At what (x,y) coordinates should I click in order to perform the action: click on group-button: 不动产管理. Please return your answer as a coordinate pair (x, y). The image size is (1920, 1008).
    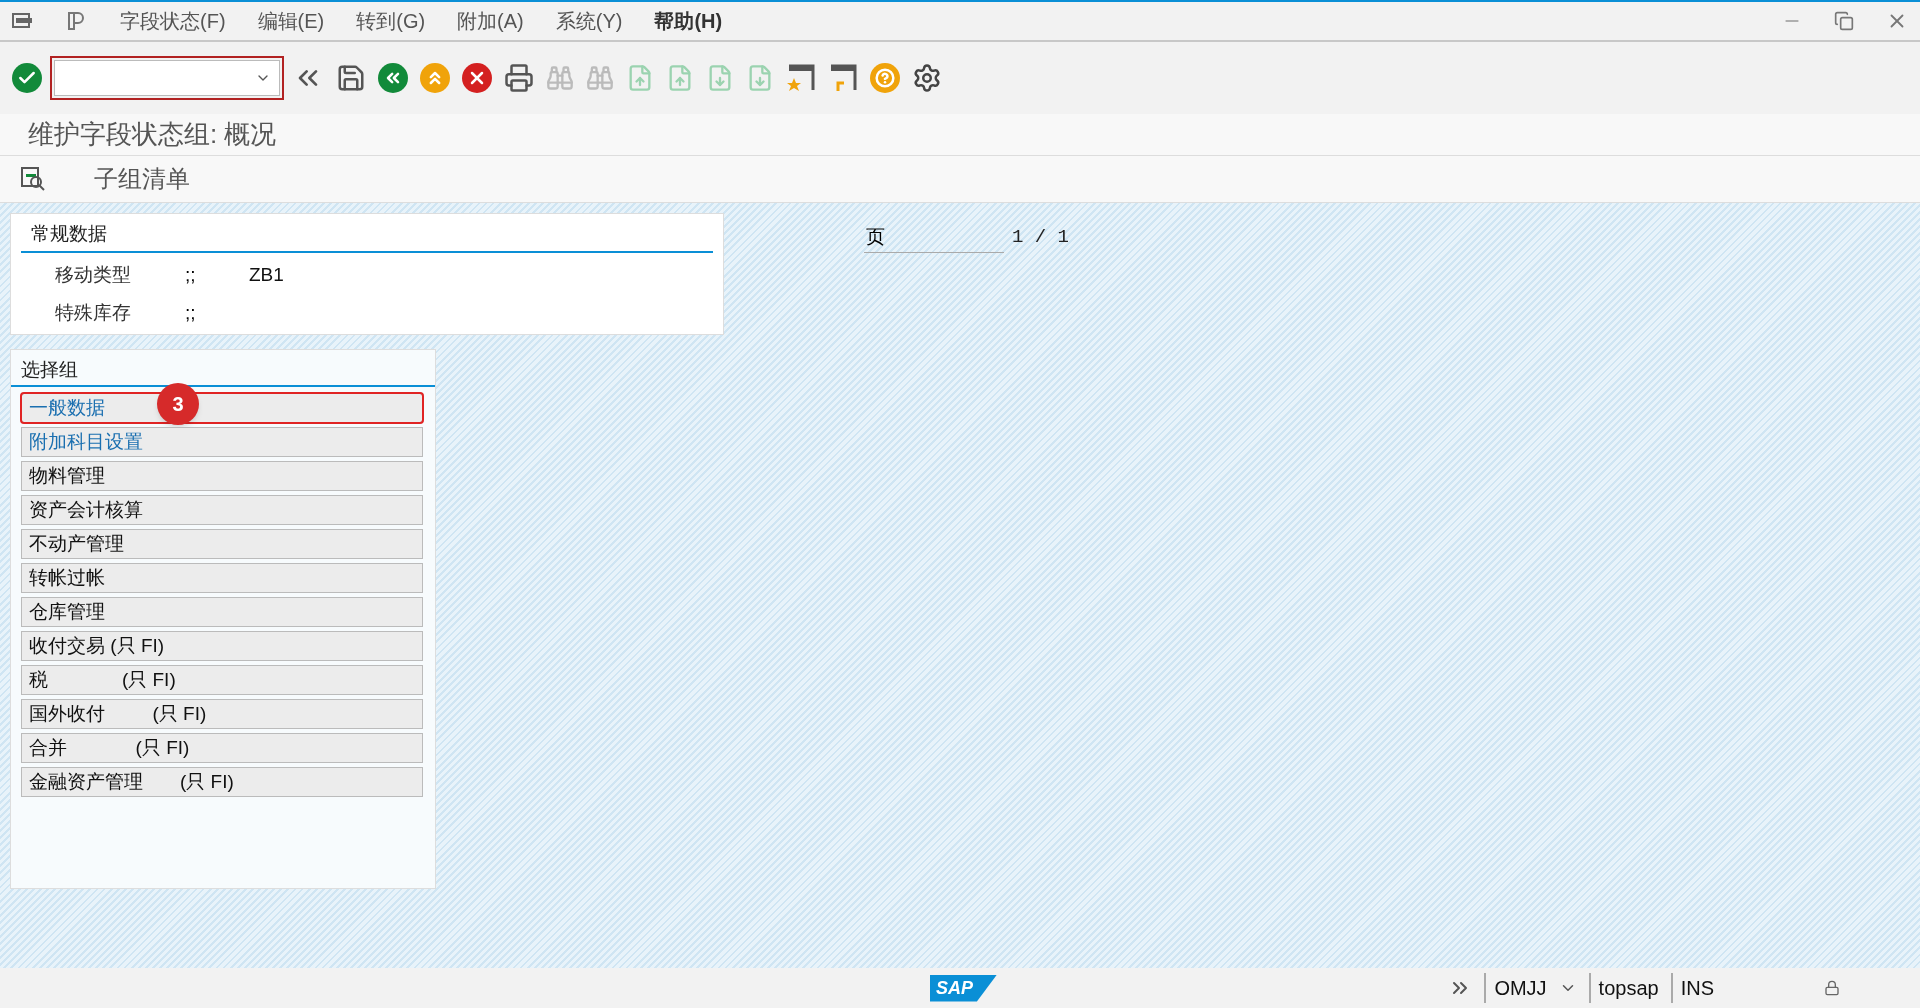
    Looking at the image, I should click on (222, 543).